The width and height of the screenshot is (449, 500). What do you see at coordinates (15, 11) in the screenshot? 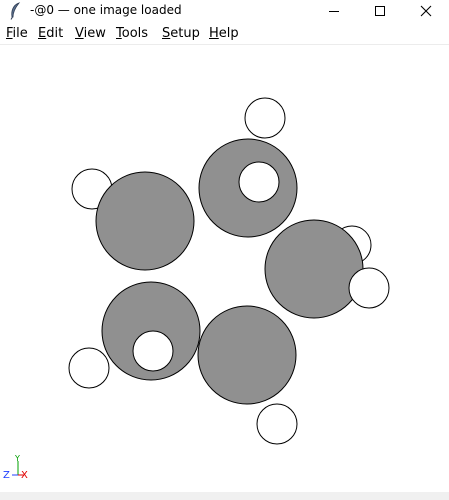
I see `feather-icon` at bounding box center [15, 11].